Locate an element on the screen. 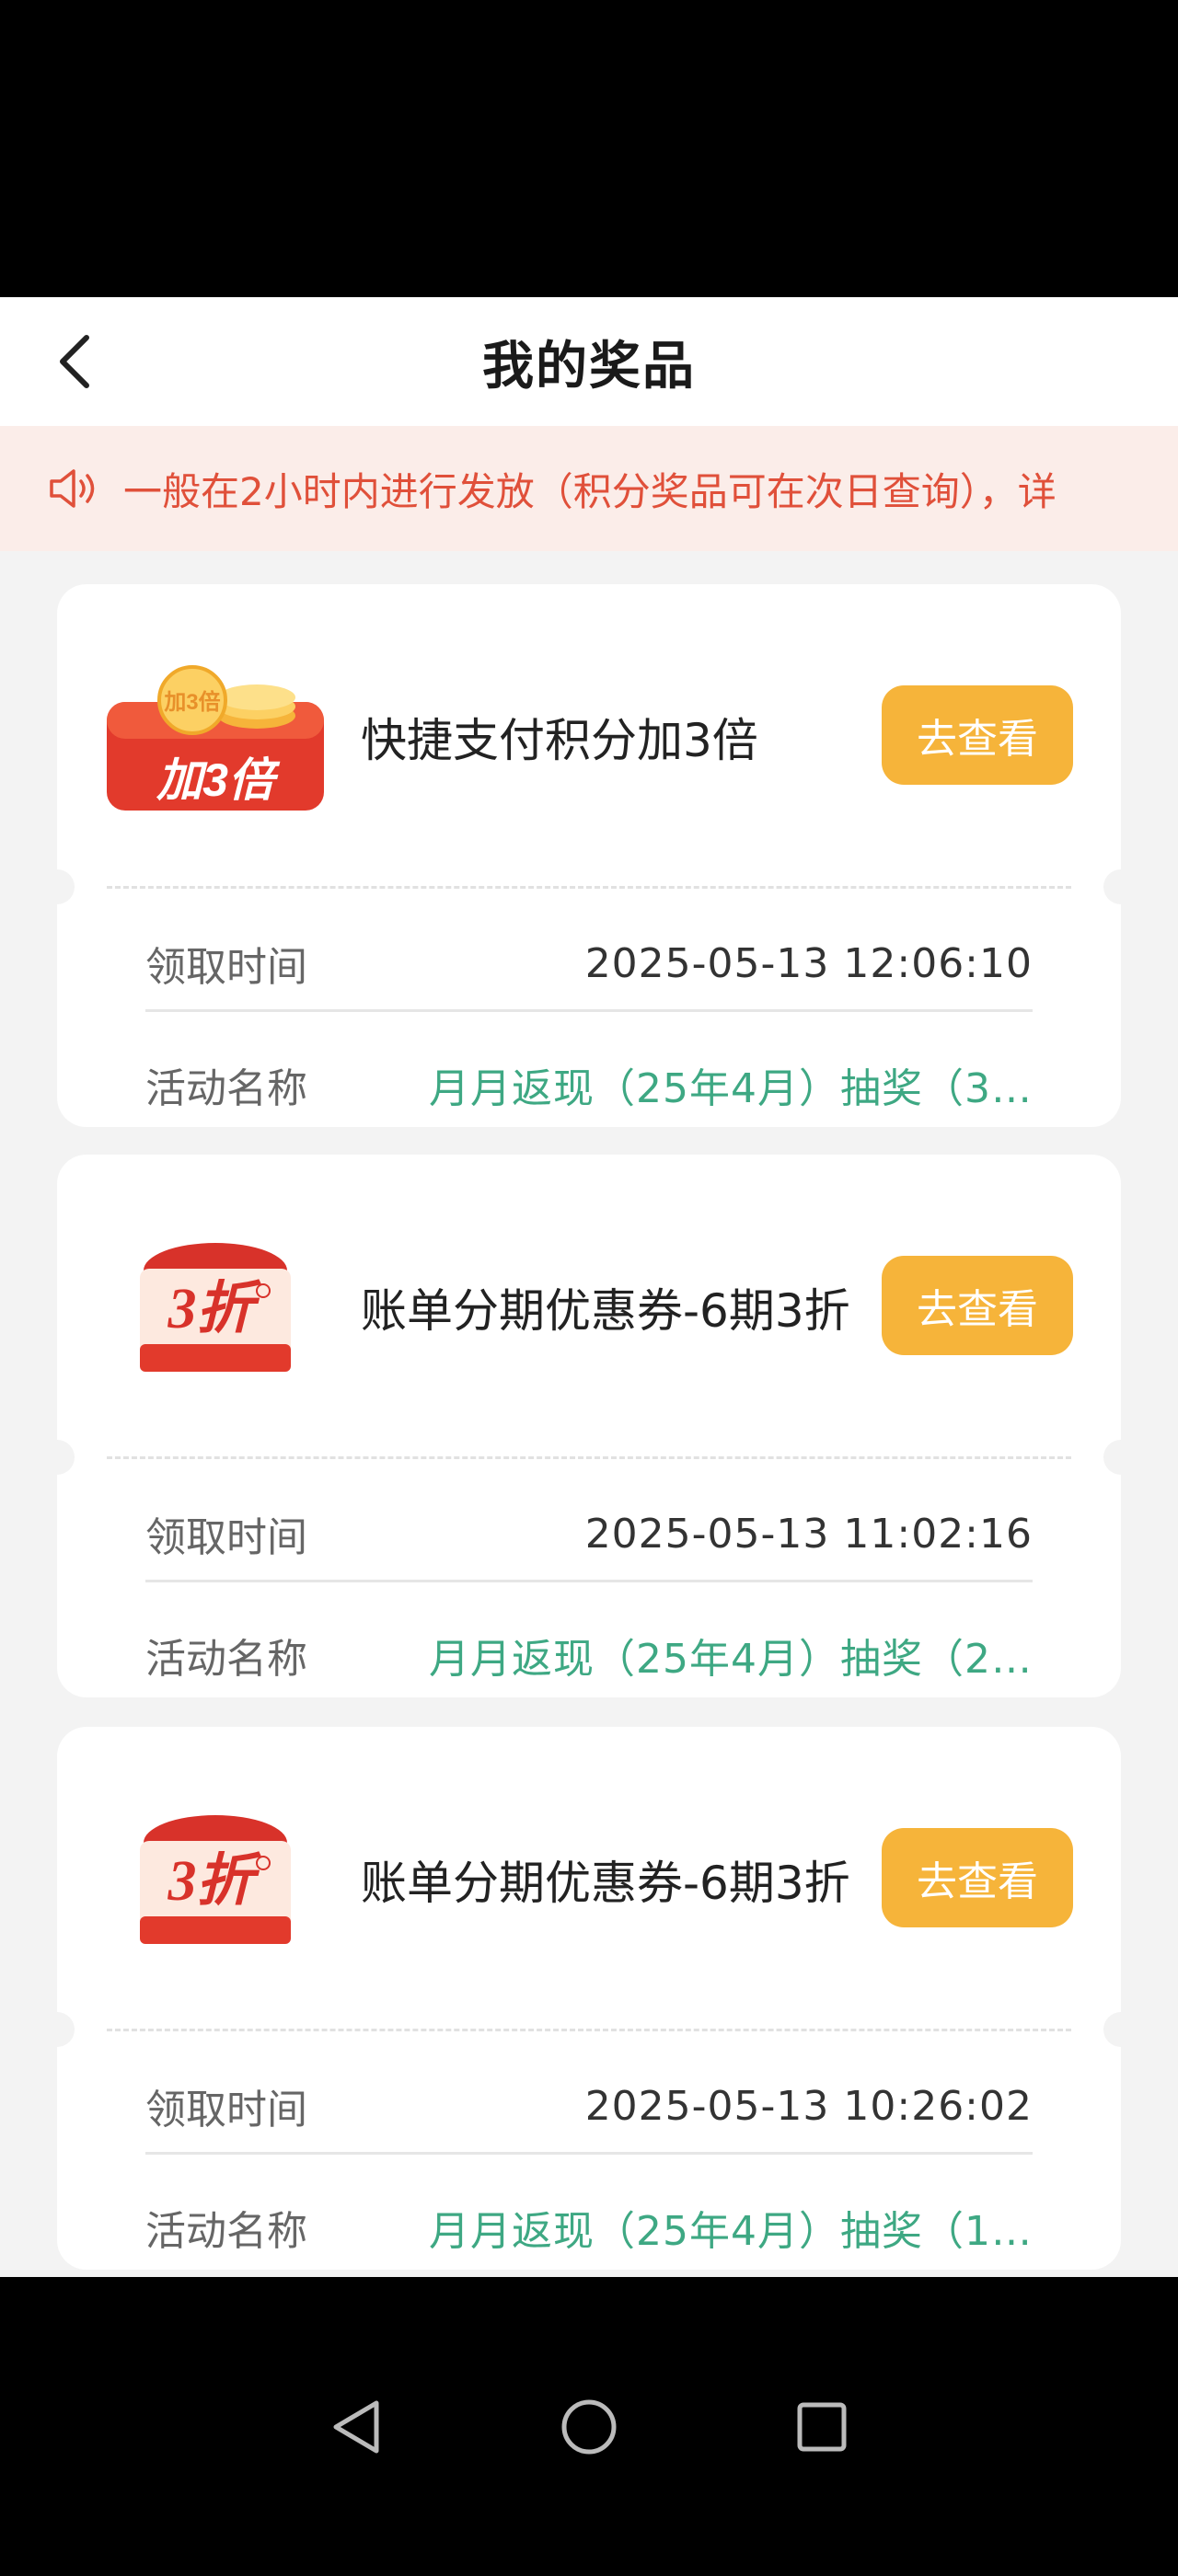 Image resolution: width=1178 pixels, height=2576 pixels. recents-square-icon is located at coordinates (822, 2426).